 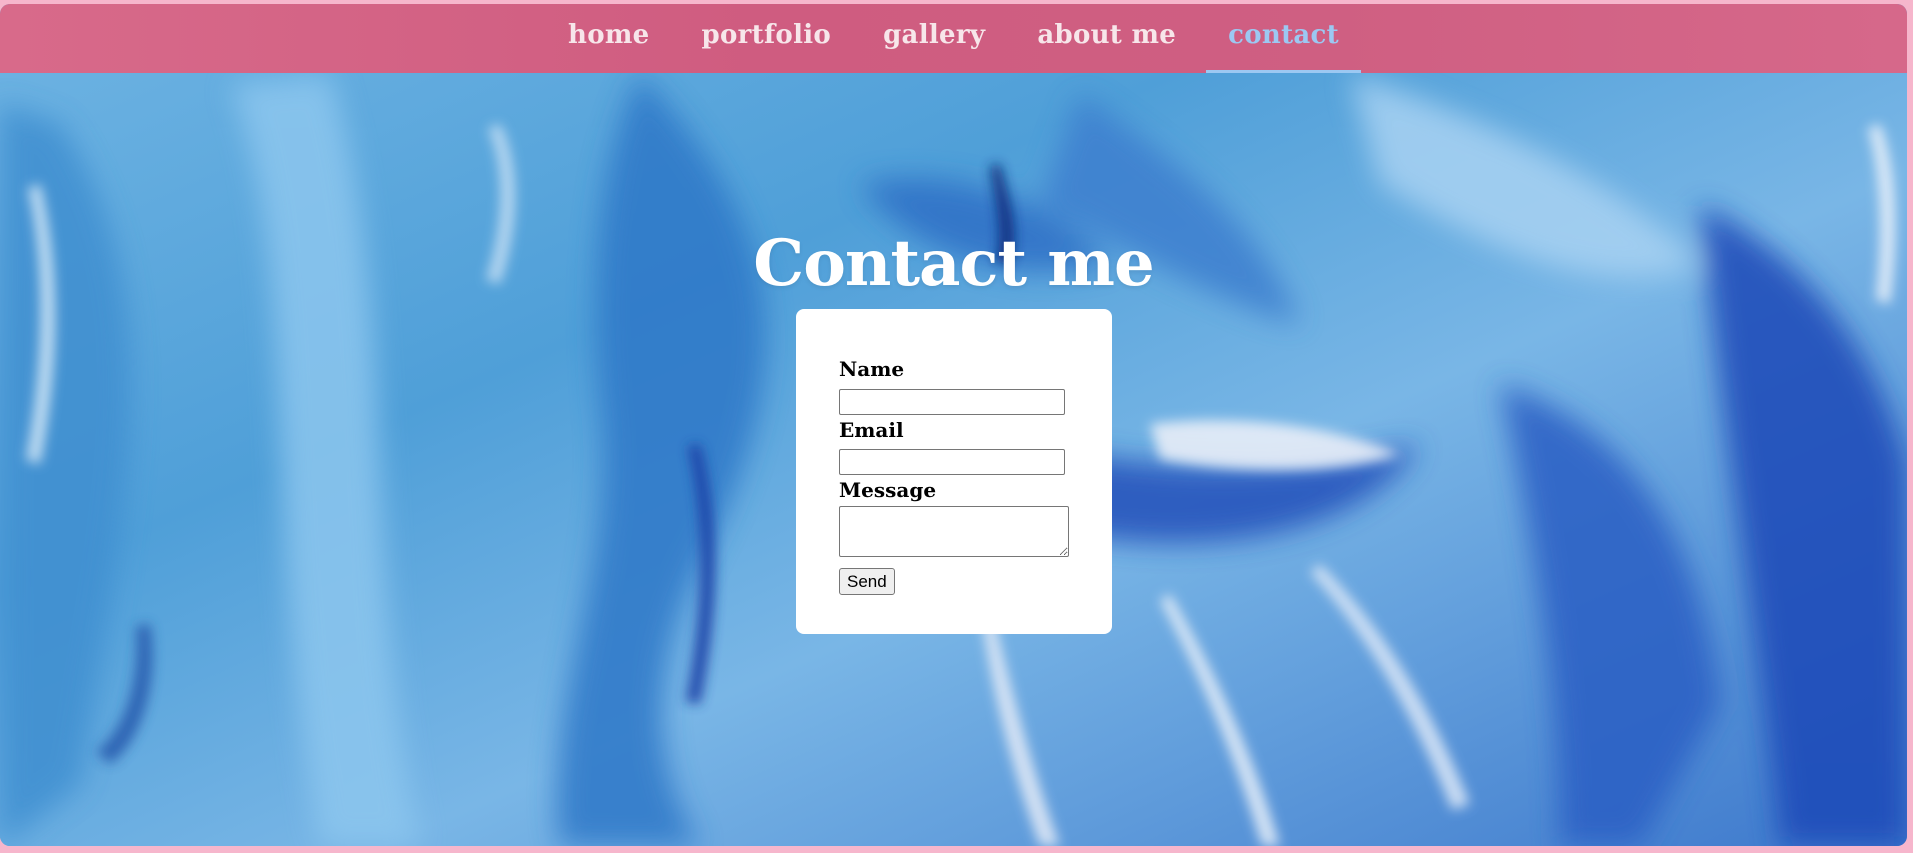 I want to click on top-navbar: home portfolio gallery about me contact, so click(x=953, y=38).